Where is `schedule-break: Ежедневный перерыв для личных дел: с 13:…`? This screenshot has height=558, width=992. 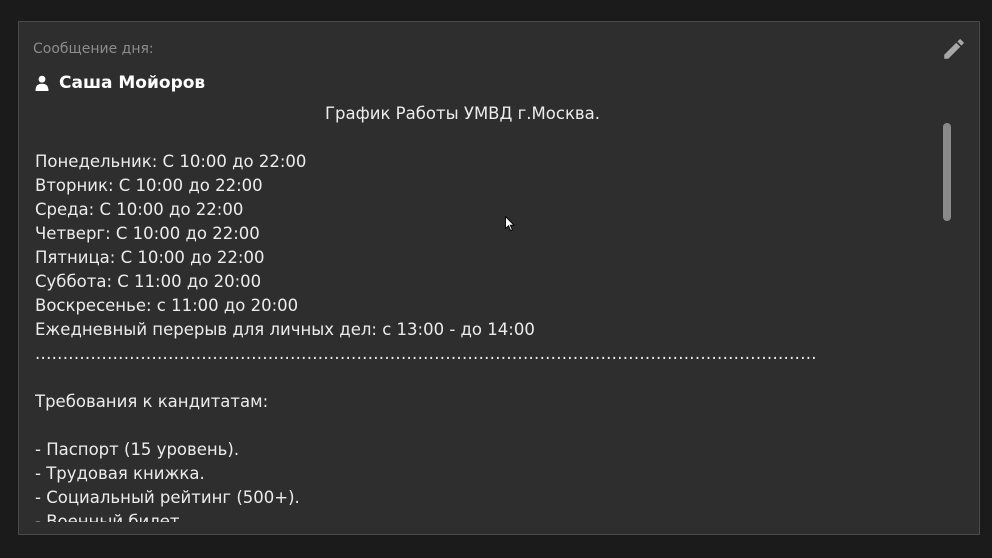 schedule-break: Ежедневный перерыв для личных дел: с 13:… is located at coordinates (285, 329).